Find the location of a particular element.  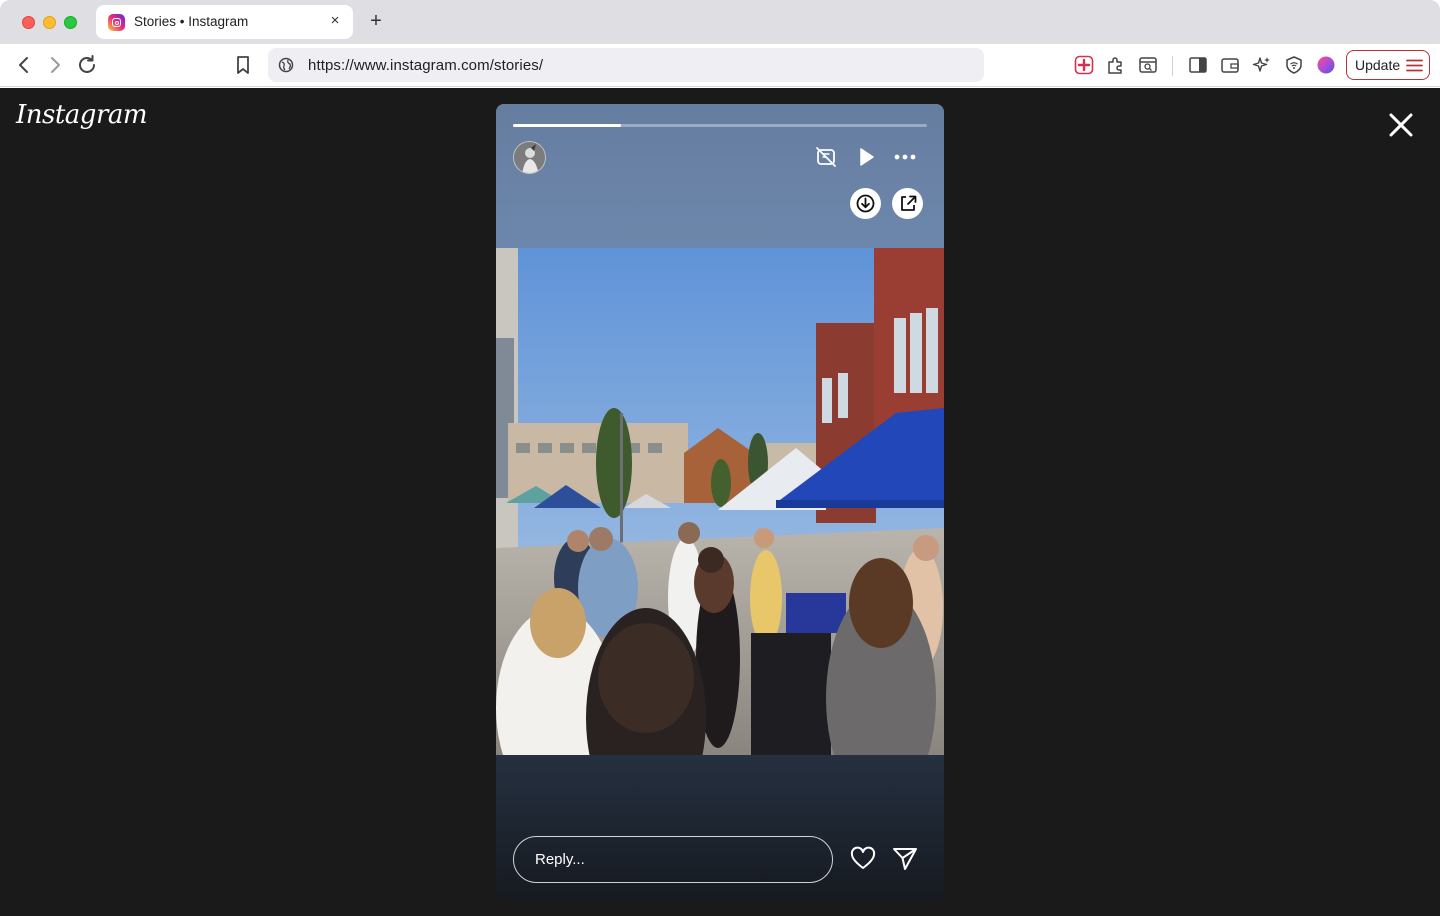

bookmark-icon is located at coordinates (243, 65).